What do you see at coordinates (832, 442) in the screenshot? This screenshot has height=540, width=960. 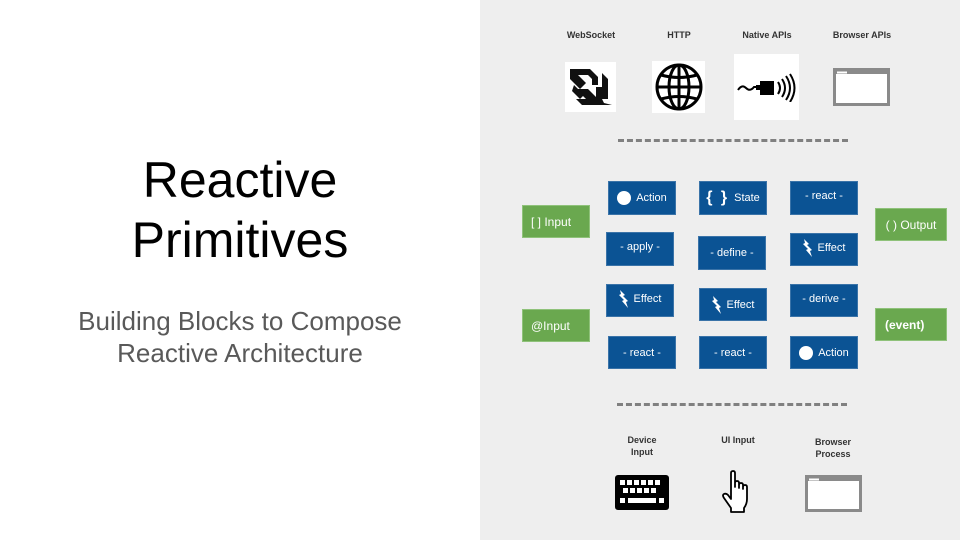 I see `label-line: Browser` at bounding box center [832, 442].